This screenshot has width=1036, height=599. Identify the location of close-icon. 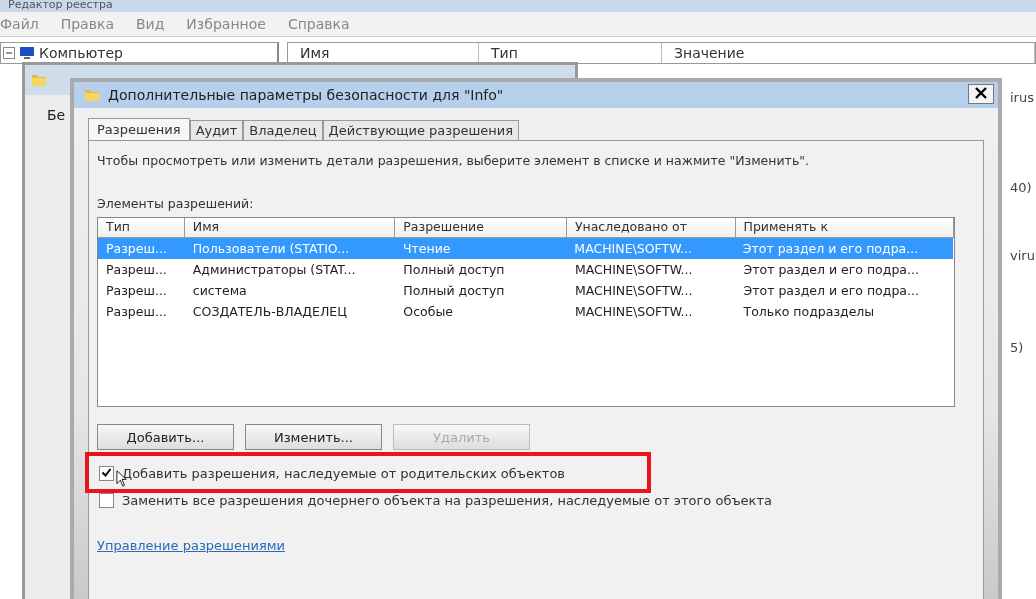
(981, 93).